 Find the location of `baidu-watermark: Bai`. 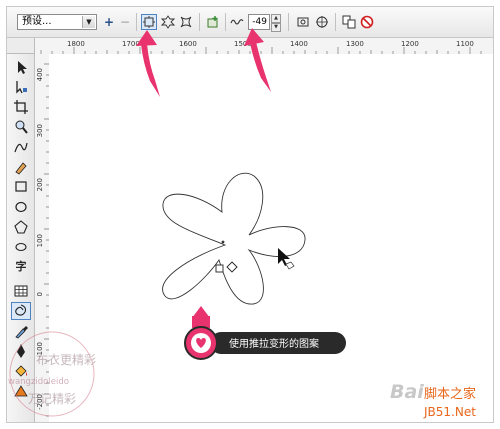

baidu-watermark: Bai is located at coordinates (407, 392).